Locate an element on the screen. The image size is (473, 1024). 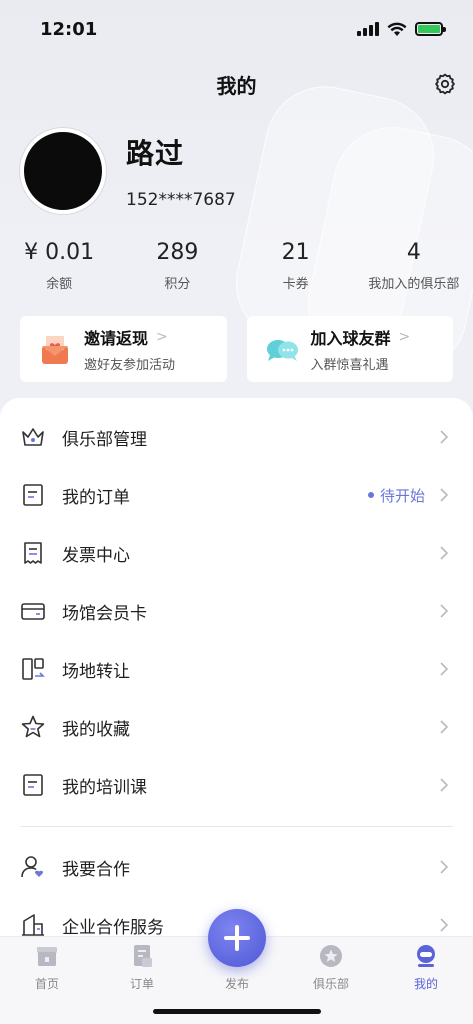
phone-number: 152****7687 is located at coordinates (181, 200).